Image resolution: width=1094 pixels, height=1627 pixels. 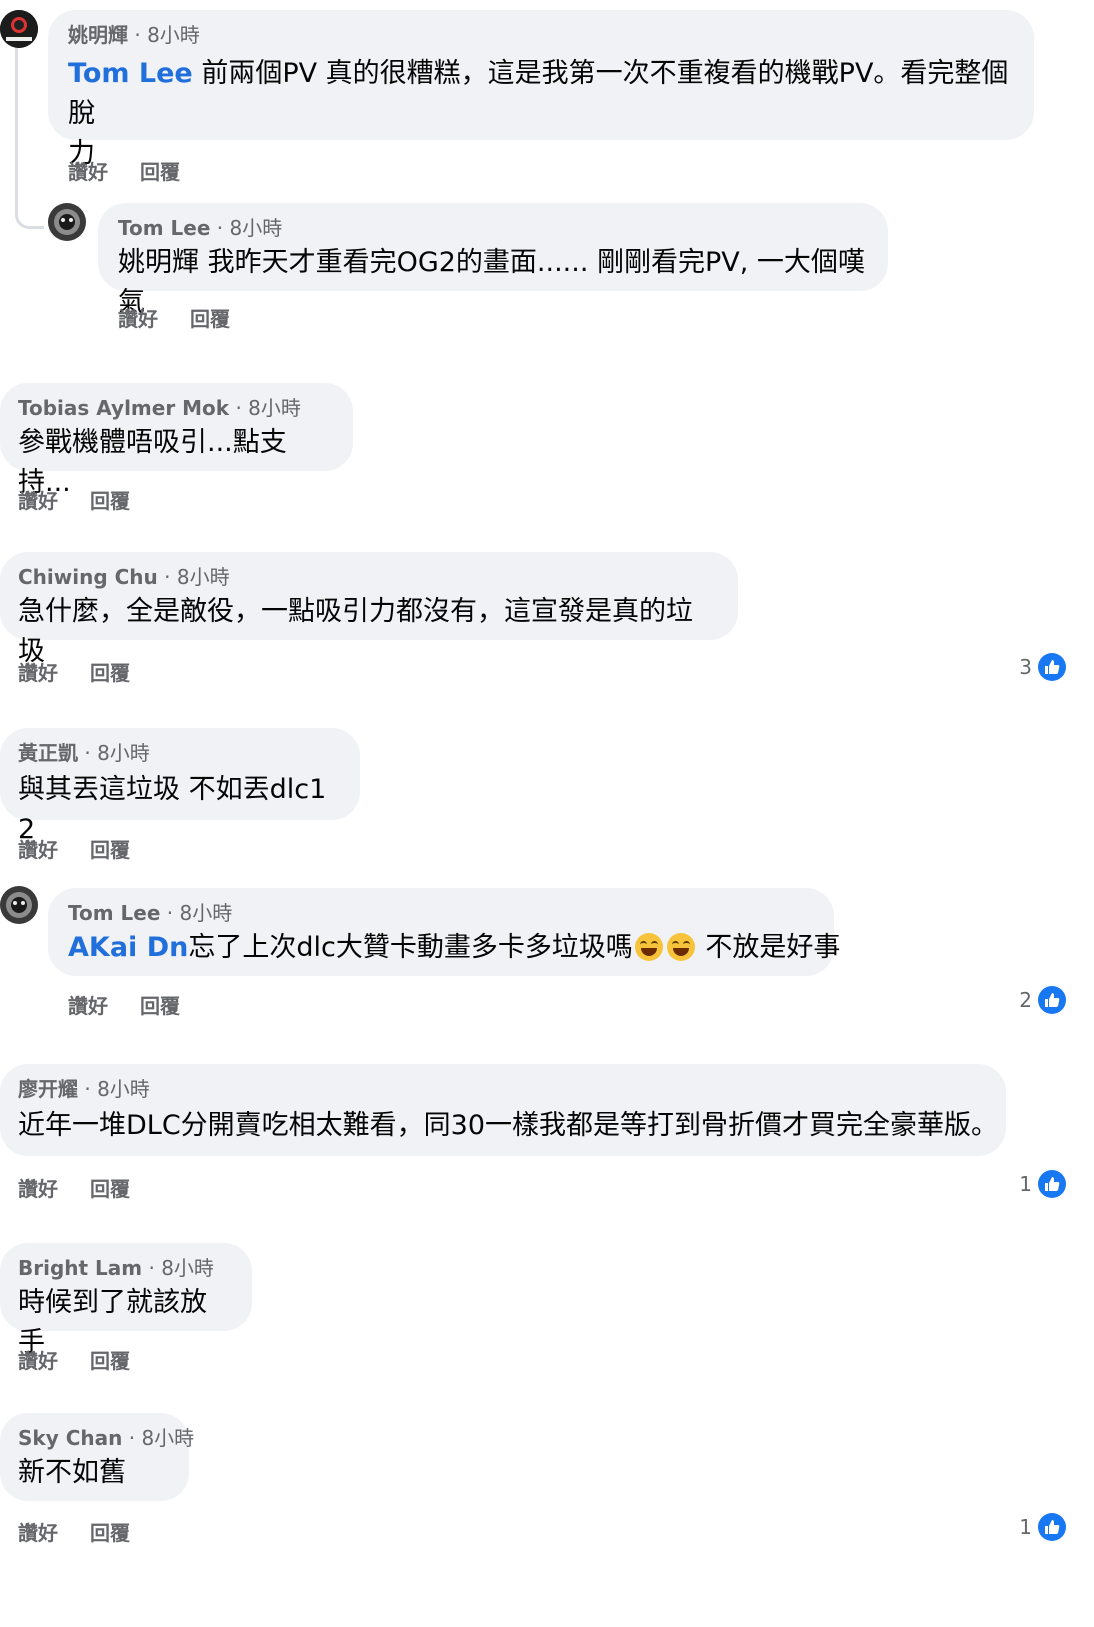 What do you see at coordinates (368, 577) in the screenshot?
I see `comment-meta: Chiwing Chu · 8小時` at bounding box center [368, 577].